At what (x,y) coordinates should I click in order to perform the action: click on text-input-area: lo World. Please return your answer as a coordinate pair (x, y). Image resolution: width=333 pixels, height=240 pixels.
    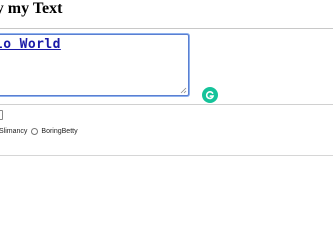
    Looking at the image, I should click on (94, 65).